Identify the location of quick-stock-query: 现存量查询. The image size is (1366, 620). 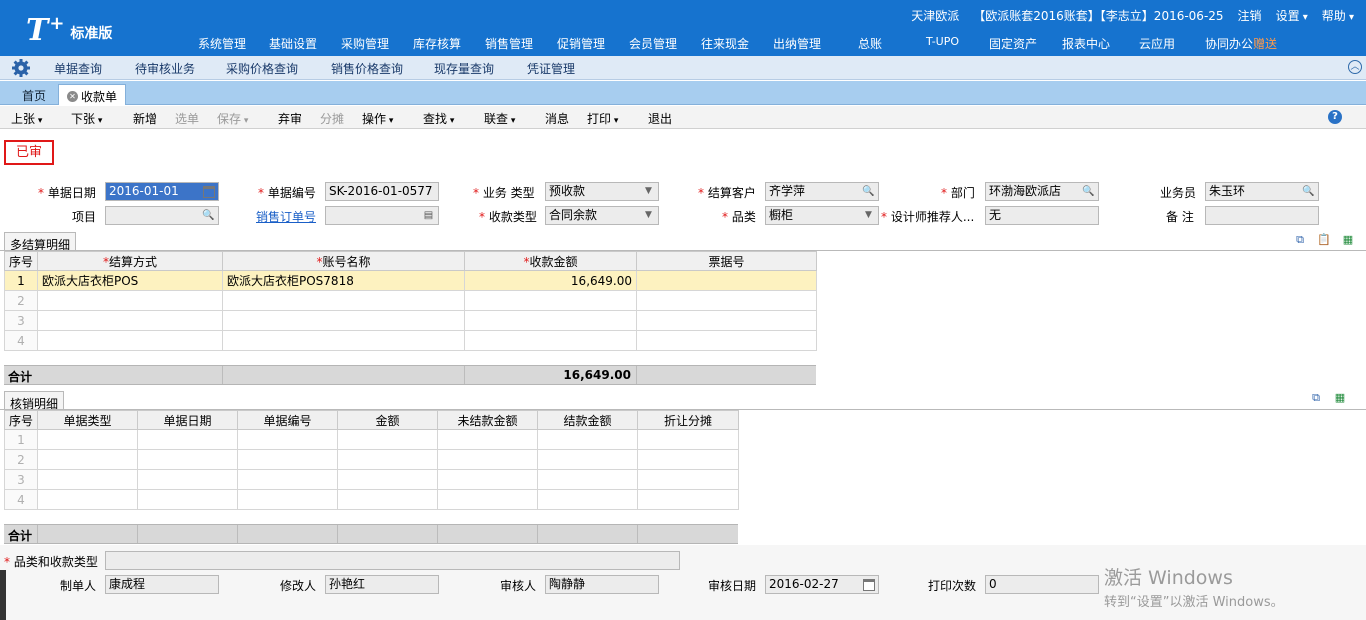
(464, 68).